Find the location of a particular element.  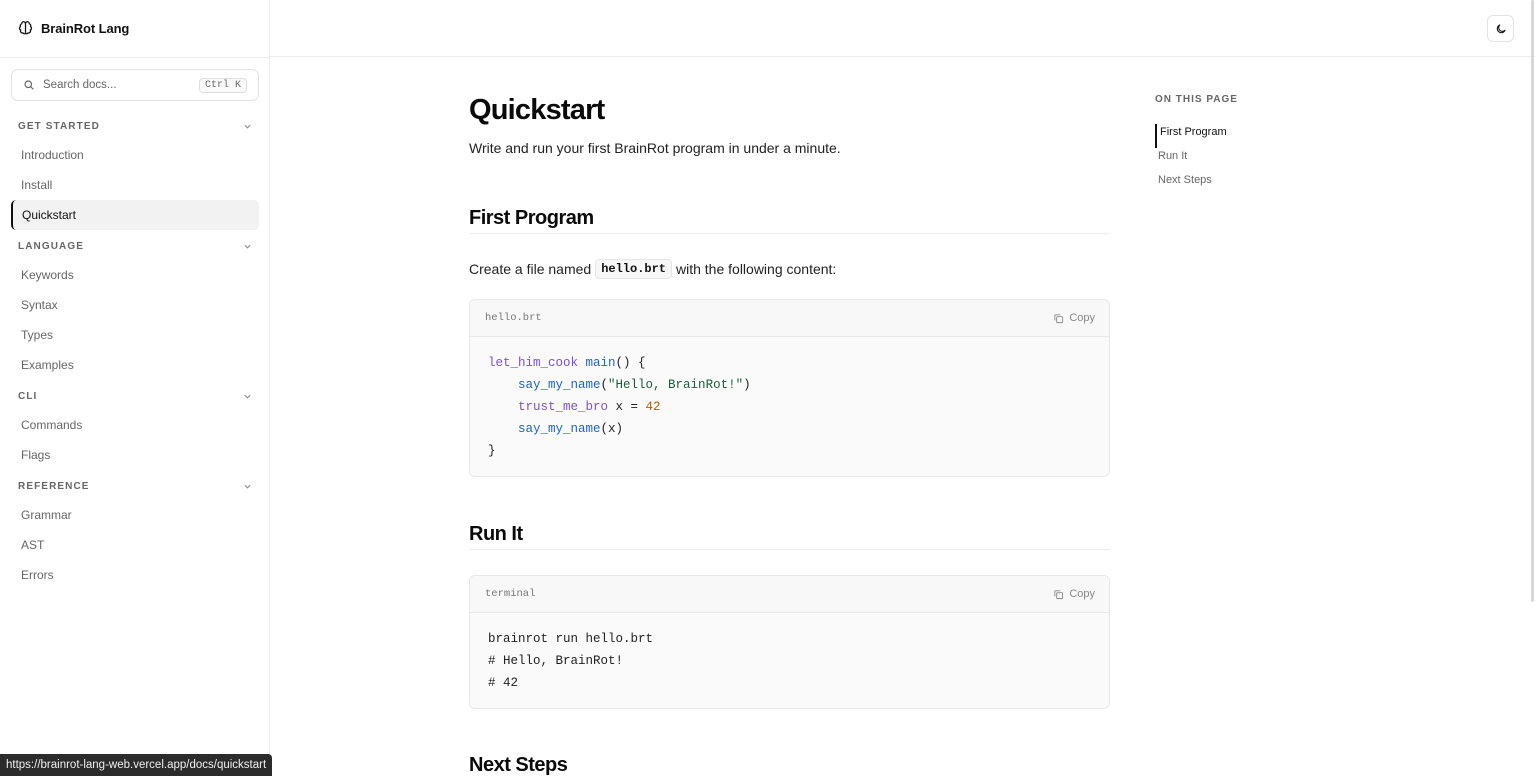

brand-name: BrainRot Lang is located at coordinates (85, 28).